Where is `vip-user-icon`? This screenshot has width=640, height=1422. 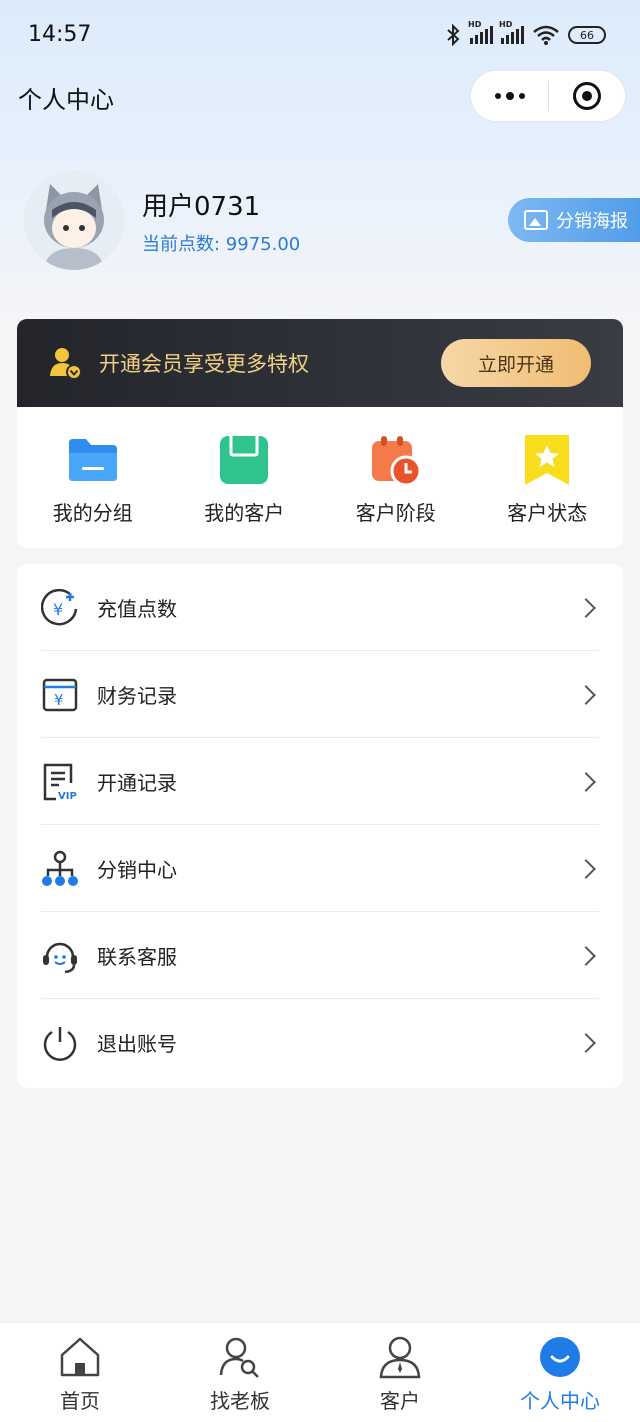
vip-user-icon is located at coordinates (66, 364).